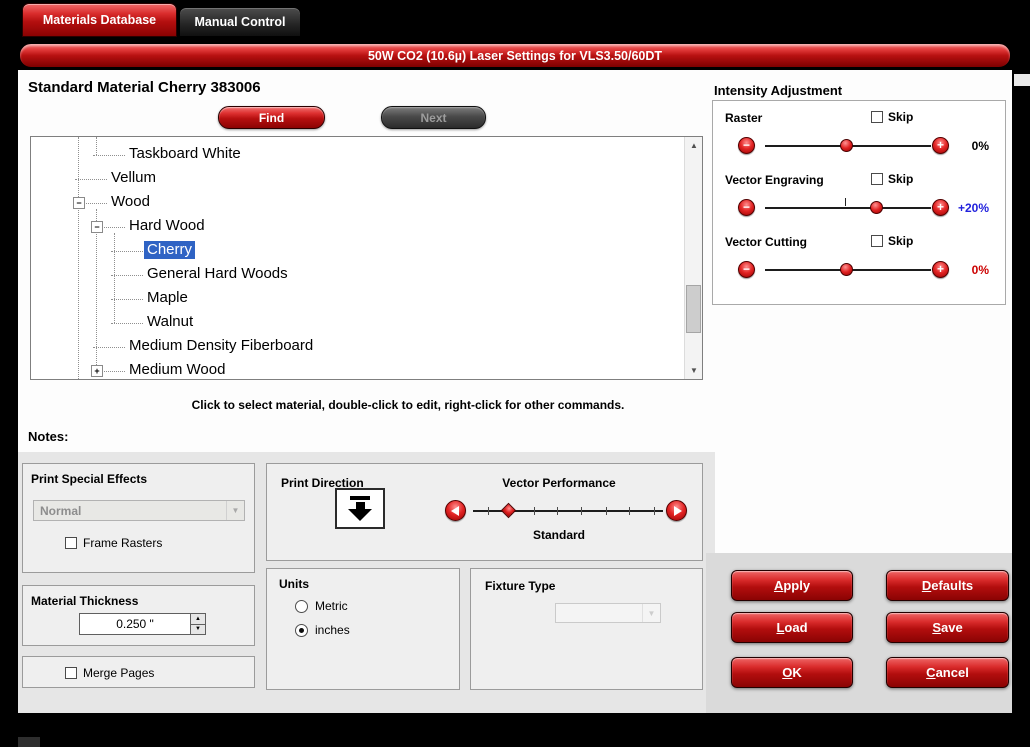 Image resolution: width=1030 pixels, height=747 pixels. I want to click on frame-rasters-checkbox: Frame Rasters, so click(113, 543).